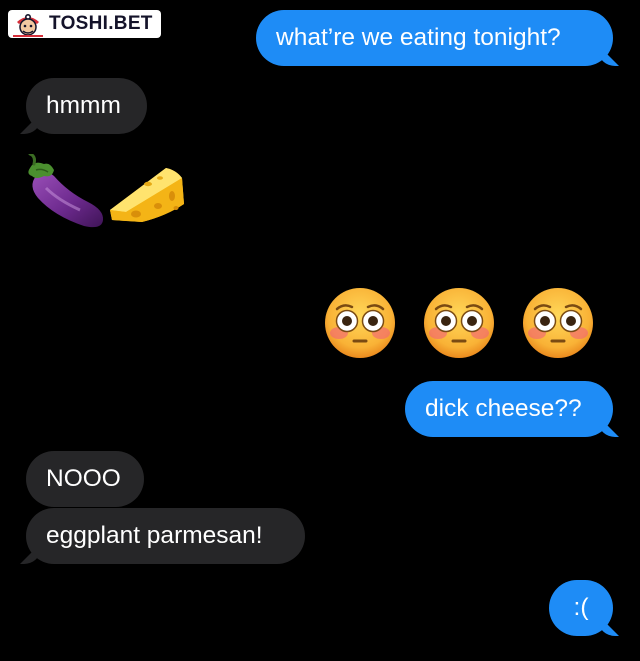 This screenshot has height=661, width=640. What do you see at coordinates (86, 106) in the screenshot?
I see `received-message-bubble: hmmm` at bounding box center [86, 106].